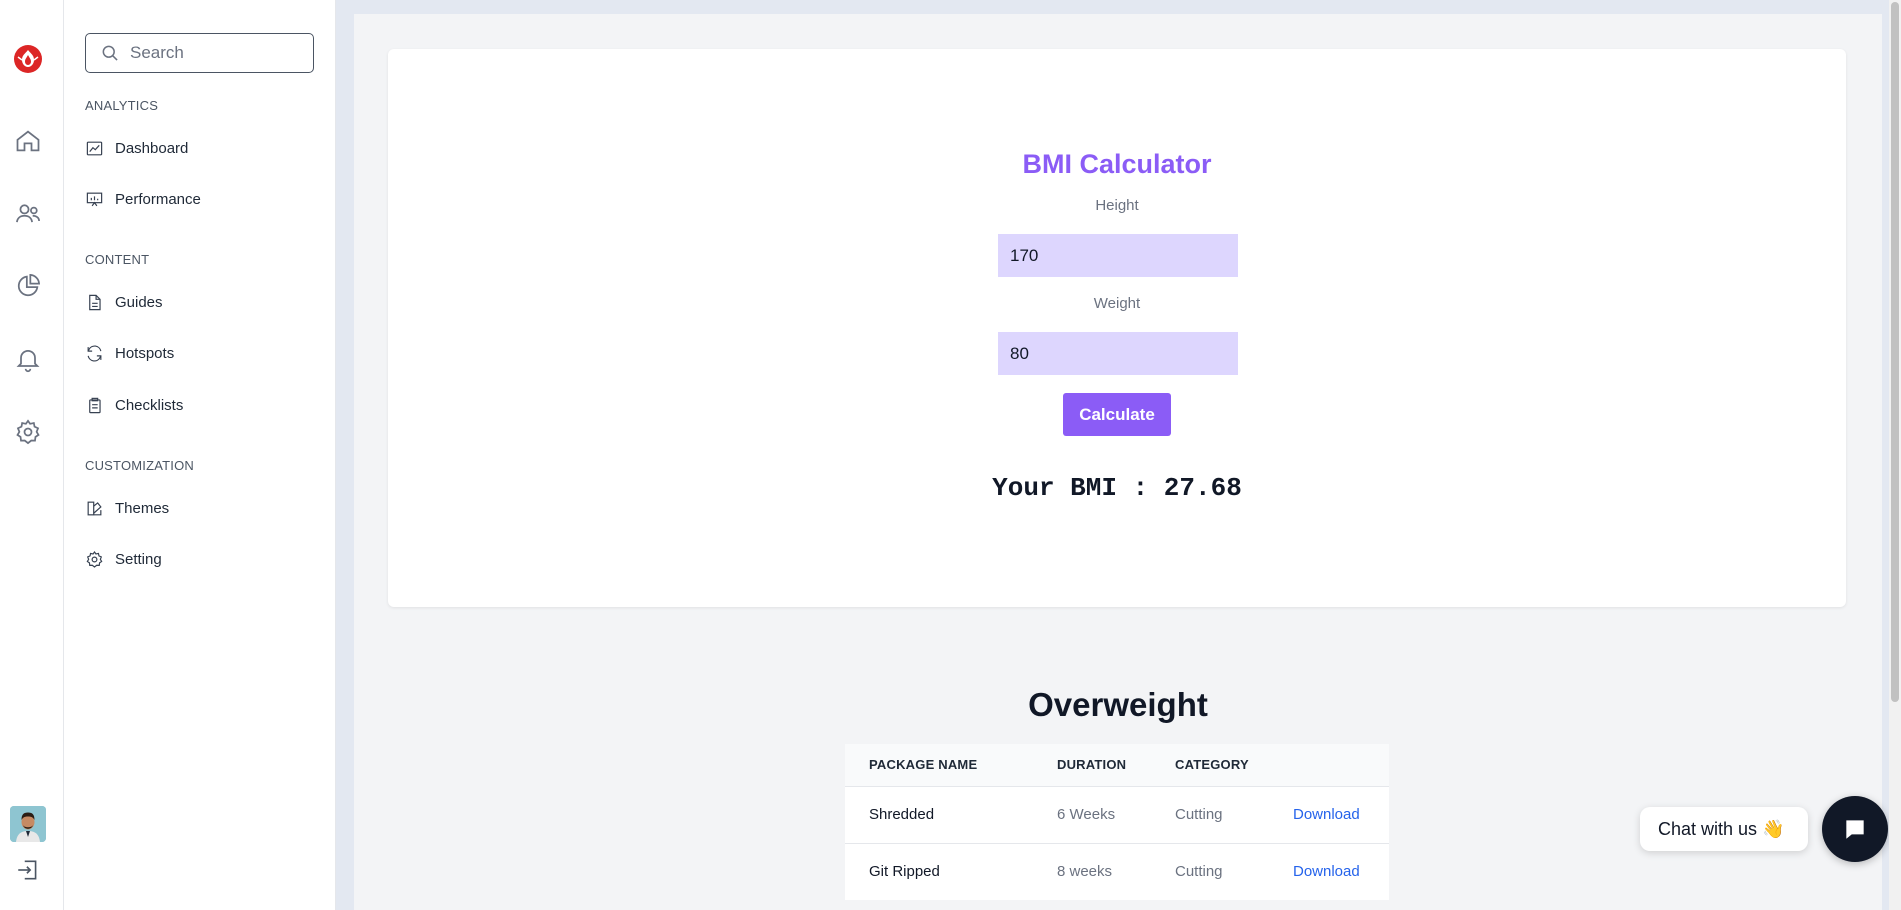 This screenshot has height=910, width=1901. Describe the element at coordinates (117, 259) in the screenshot. I see `section-title-content: CONTENT` at that location.